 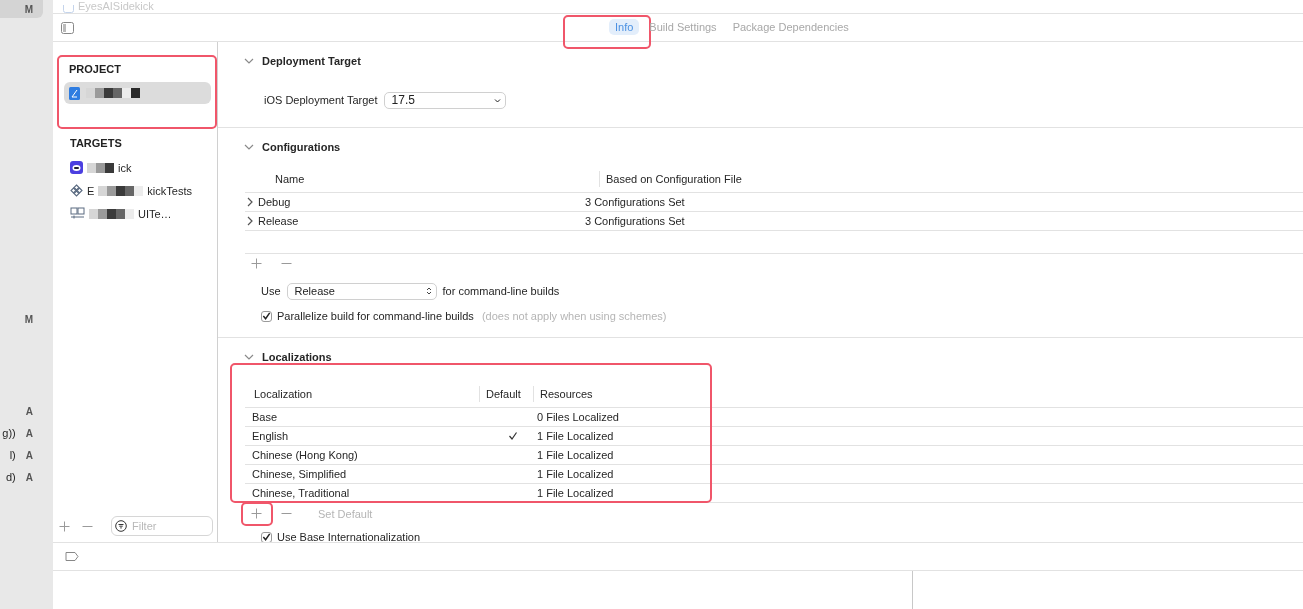 What do you see at coordinates (670, 179) in the screenshot?
I see `column-header: Based on Configuration File` at bounding box center [670, 179].